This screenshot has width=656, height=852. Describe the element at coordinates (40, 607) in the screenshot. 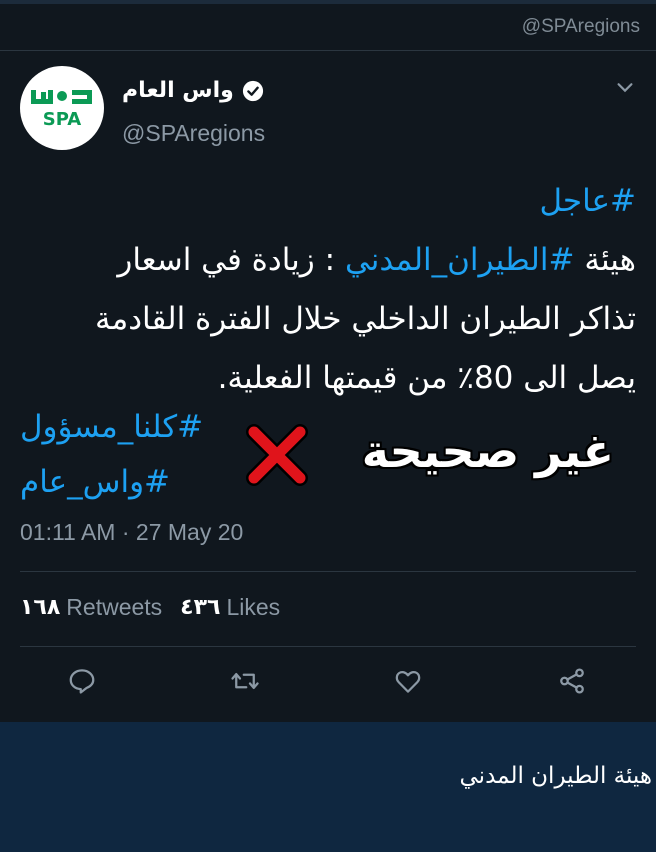

I see `retweets-count: ١٦٨` at that location.